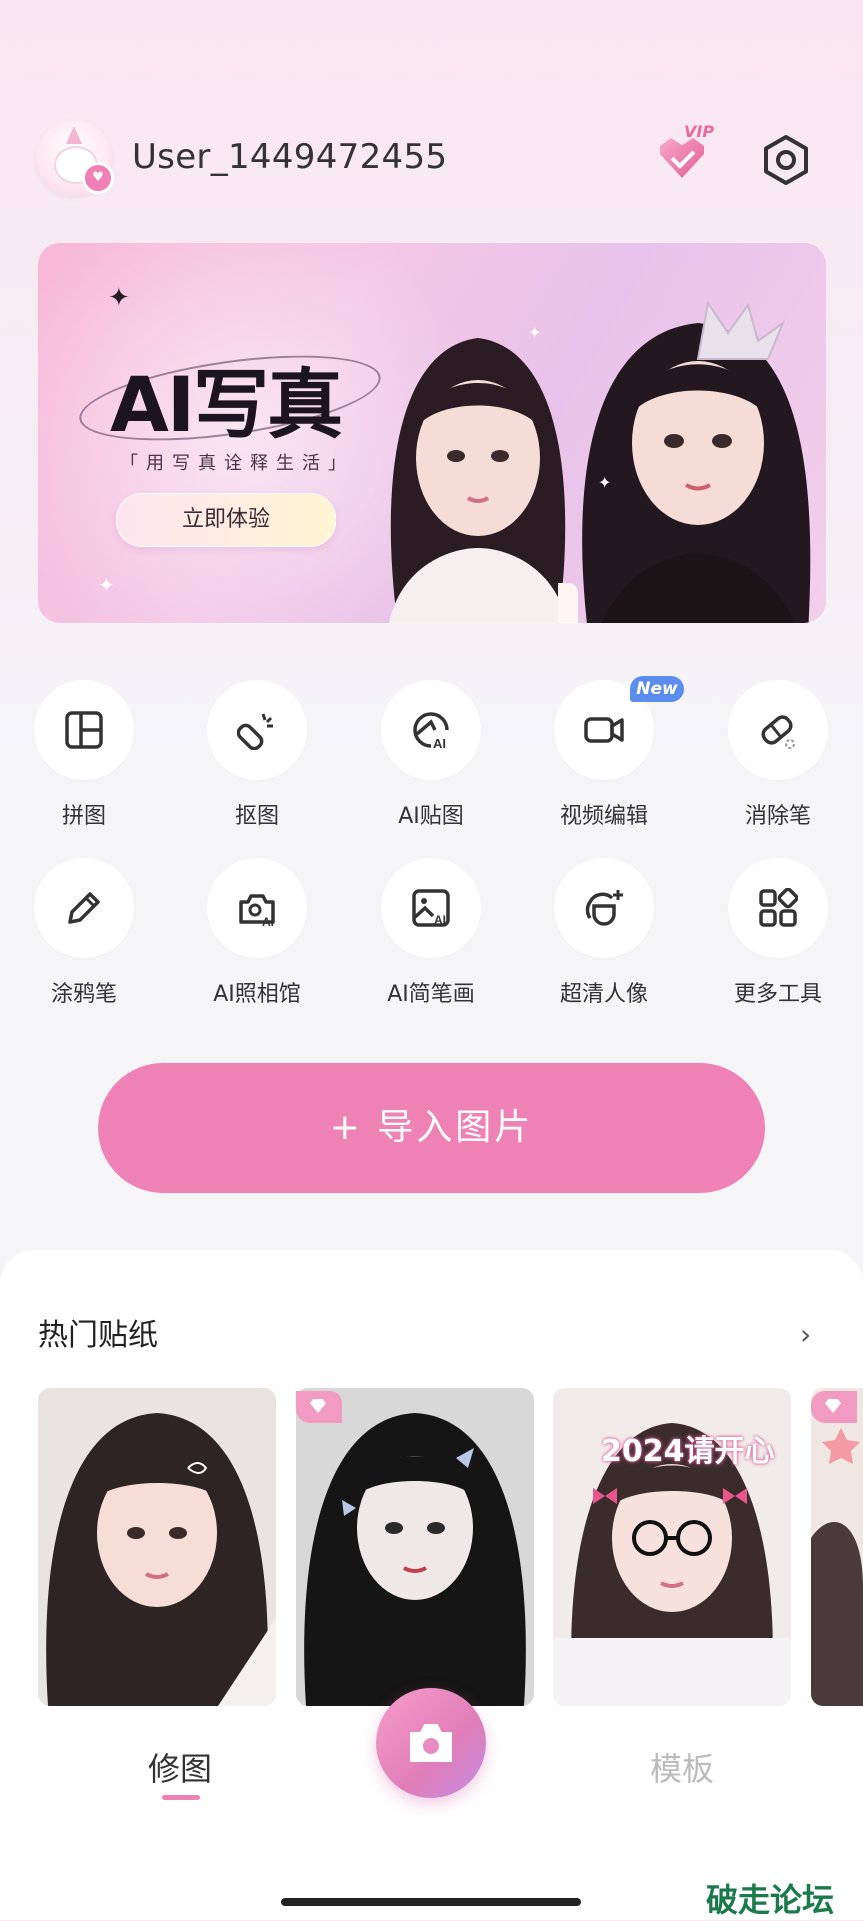  I want to click on vip-button: VIP, so click(691, 153).